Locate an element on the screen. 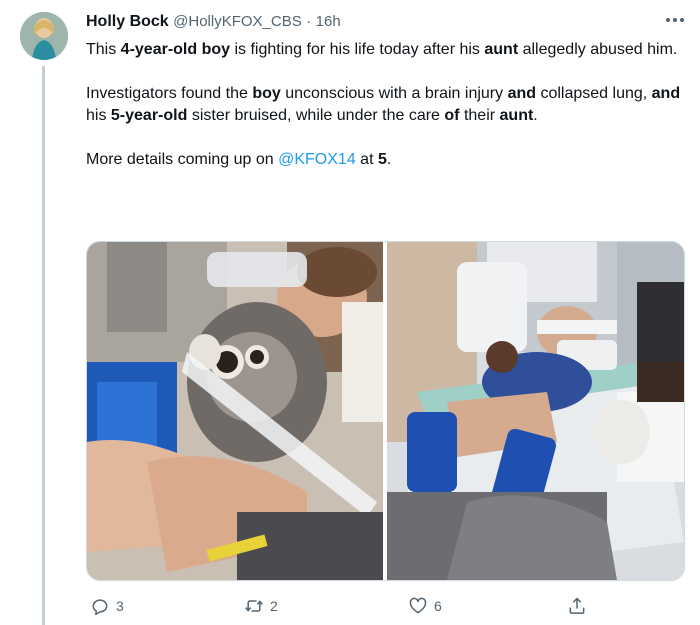 This screenshot has width=700, height=625. author-handle: @HollyKFOX_CBS is located at coordinates (237, 21).